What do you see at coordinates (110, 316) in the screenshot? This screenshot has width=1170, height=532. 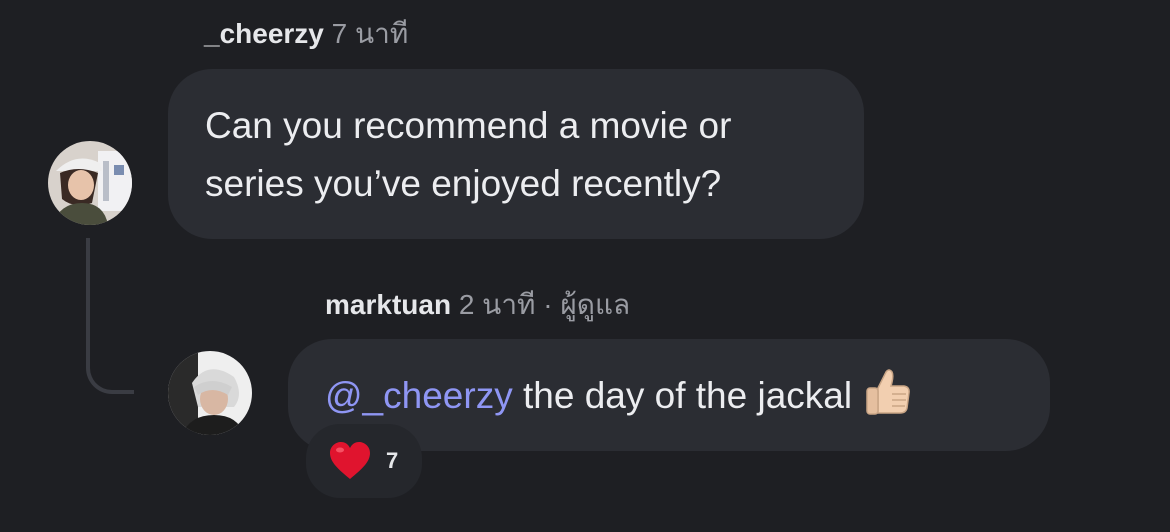 I see `thread-connector-line` at bounding box center [110, 316].